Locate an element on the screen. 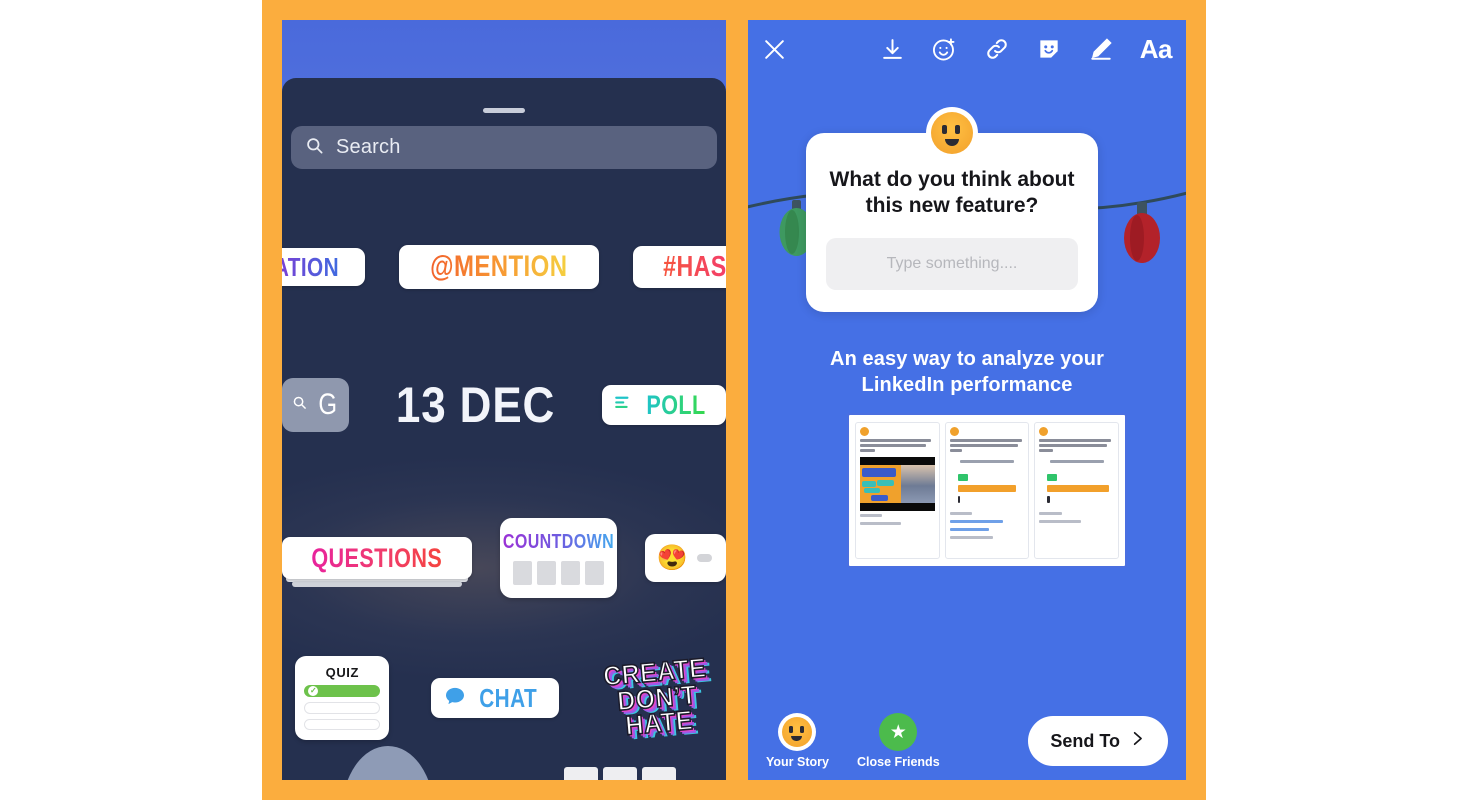 Image resolution: width=1480 pixels, height=800 pixels. search-input: Search is located at coordinates (504, 147).